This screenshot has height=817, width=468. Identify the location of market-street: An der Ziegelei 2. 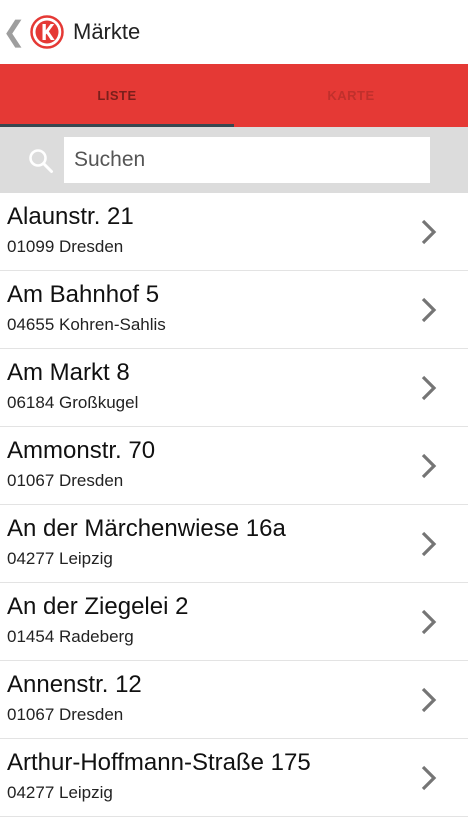
(98, 606).